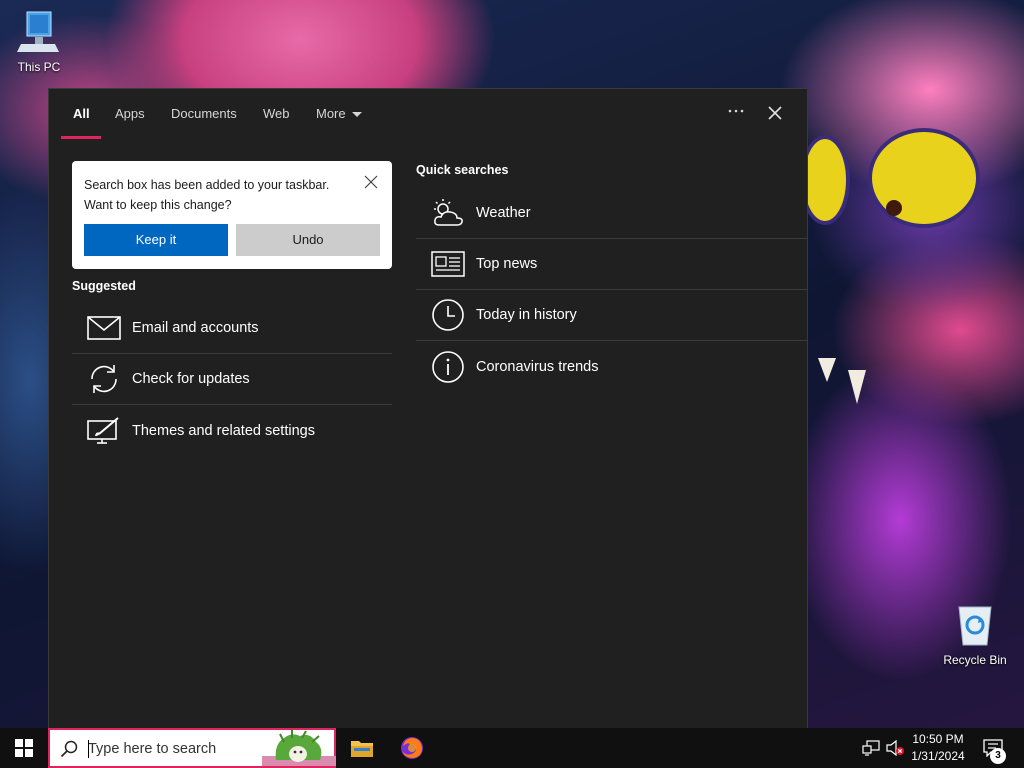 The height and width of the screenshot is (768, 1024). I want to click on clock-icon, so click(448, 315).